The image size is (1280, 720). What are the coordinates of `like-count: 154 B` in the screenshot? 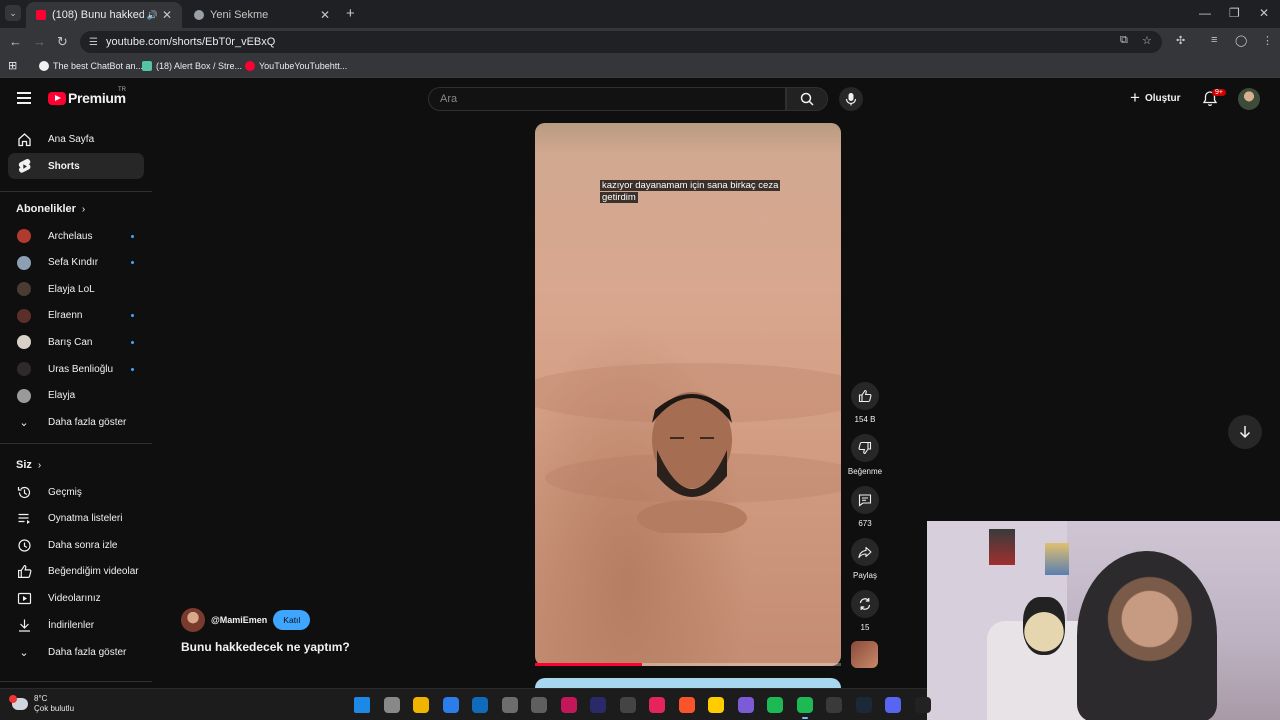 It's located at (865, 419).